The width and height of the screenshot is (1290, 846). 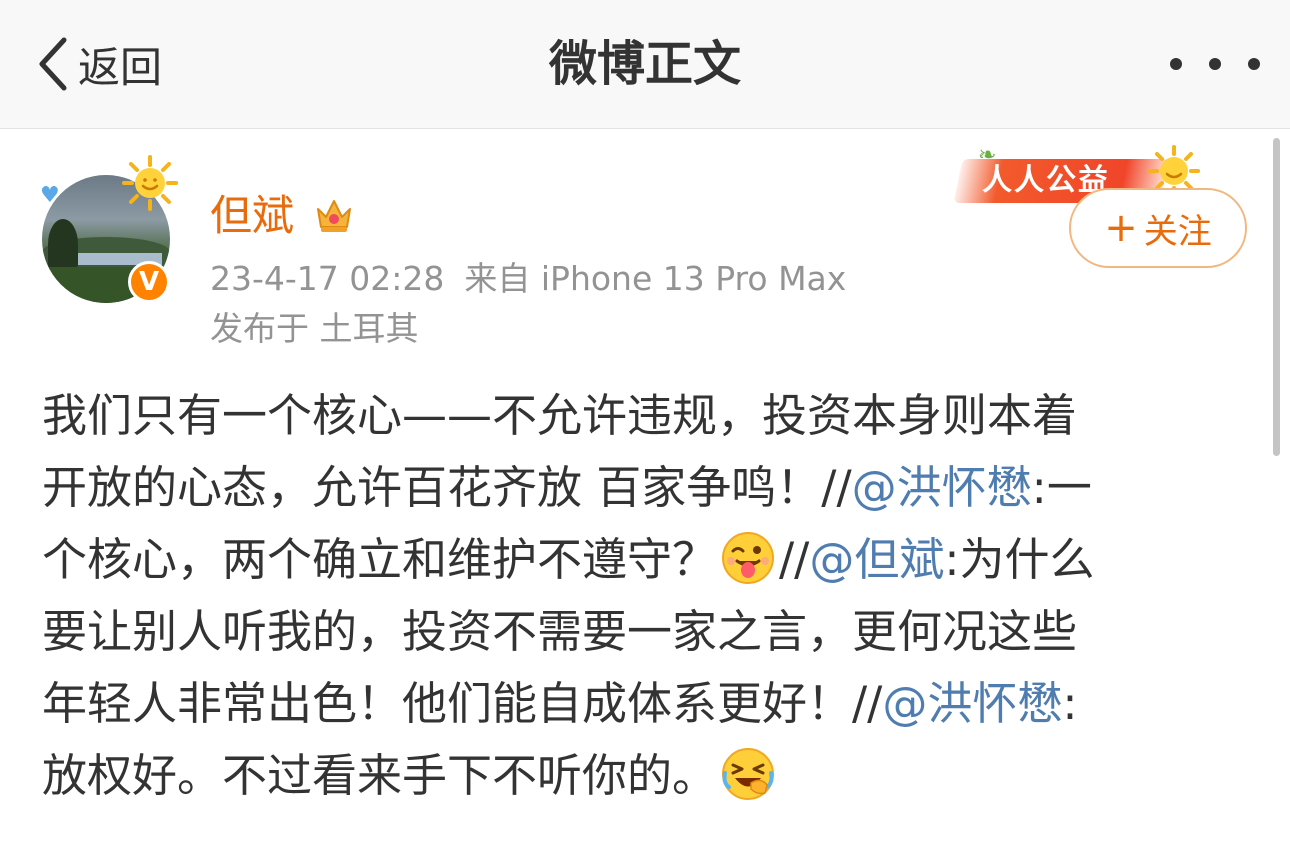 What do you see at coordinates (1019, 559) in the screenshot?
I see `post-text: :为什么` at bounding box center [1019, 559].